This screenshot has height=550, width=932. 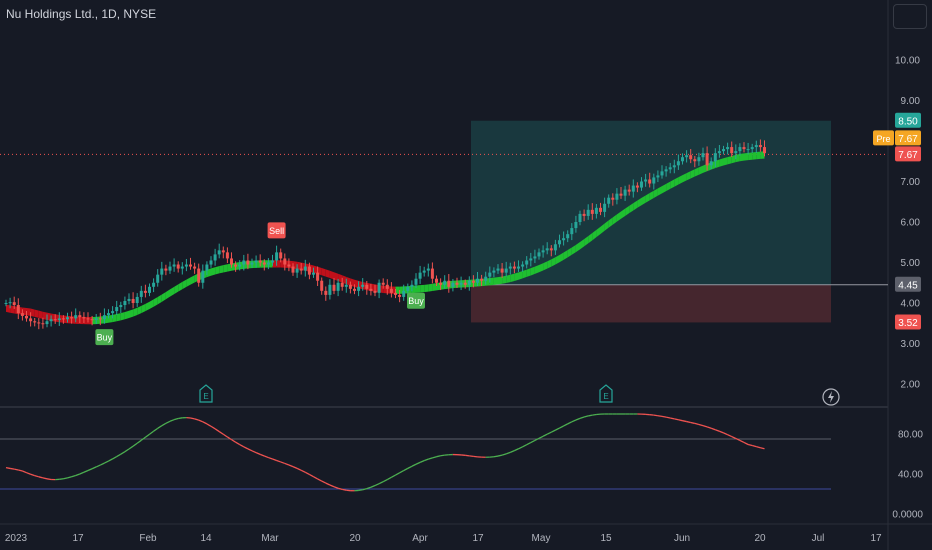 I want to click on time-axis-tick: 15, so click(x=606, y=538).